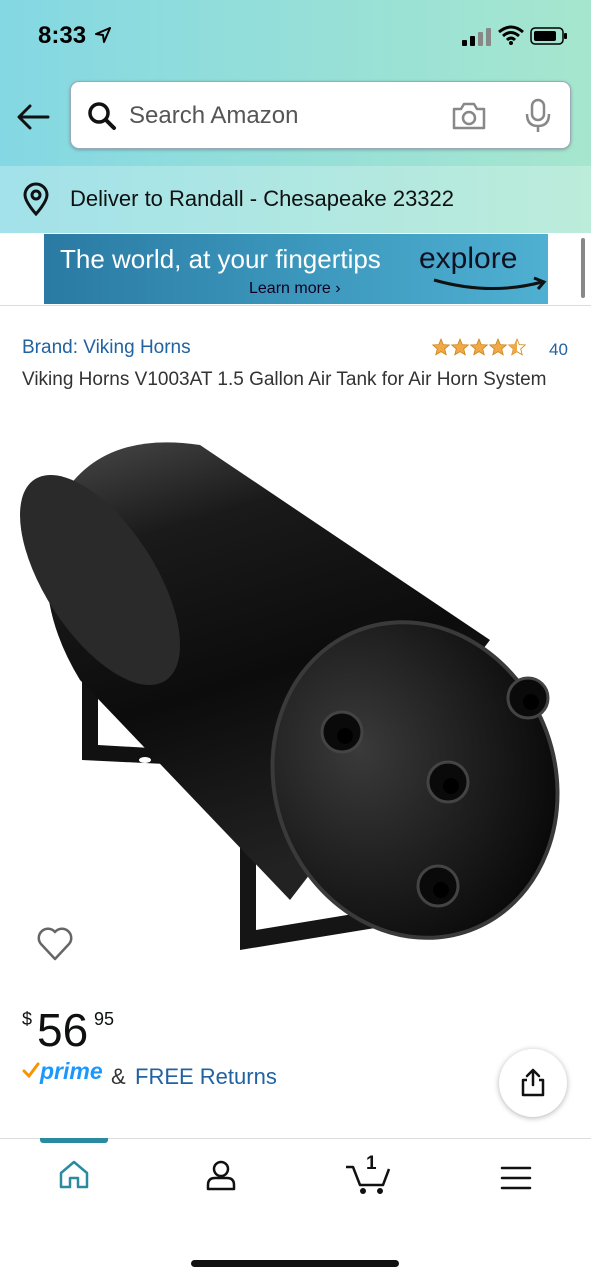 The height and width of the screenshot is (1280, 591). Describe the element at coordinates (538, 116) in the screenshot. I see `microphone-icon` at that location.